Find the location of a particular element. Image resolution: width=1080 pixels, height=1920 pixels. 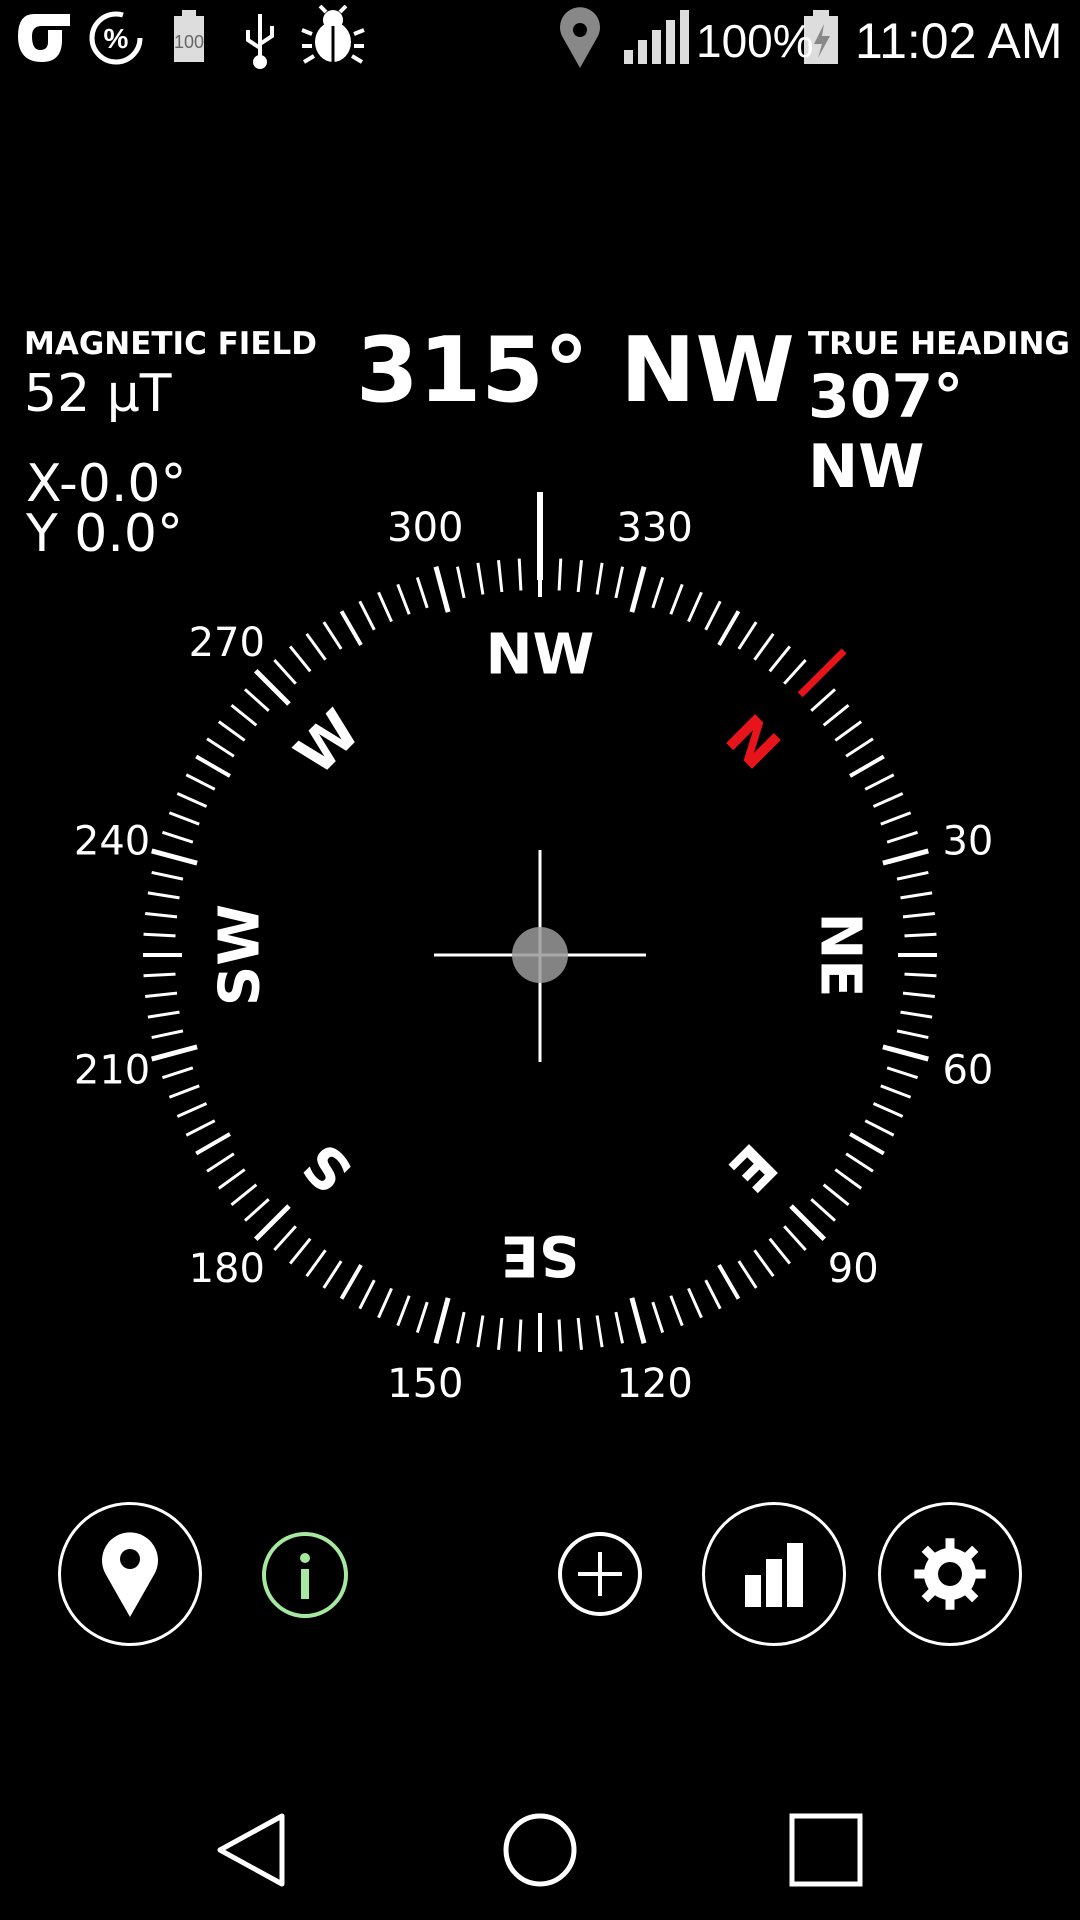

direction-label-se: SE is located at coordinates (540, 1255).